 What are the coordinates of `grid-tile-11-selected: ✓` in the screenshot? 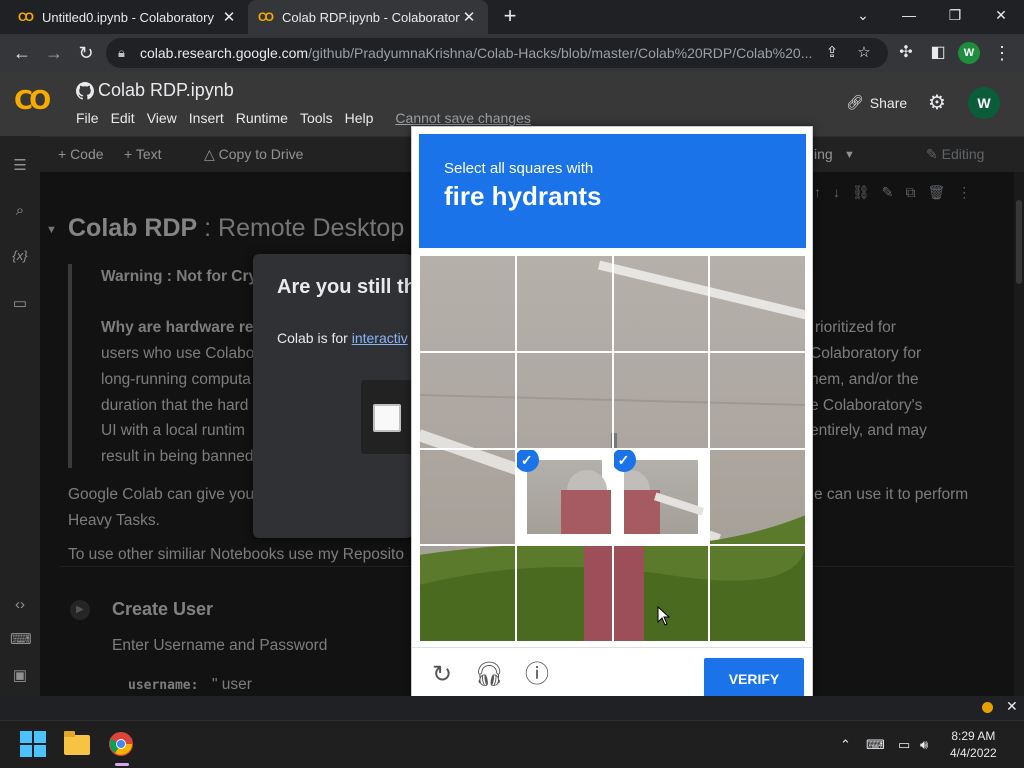 It's located at (661, 497).